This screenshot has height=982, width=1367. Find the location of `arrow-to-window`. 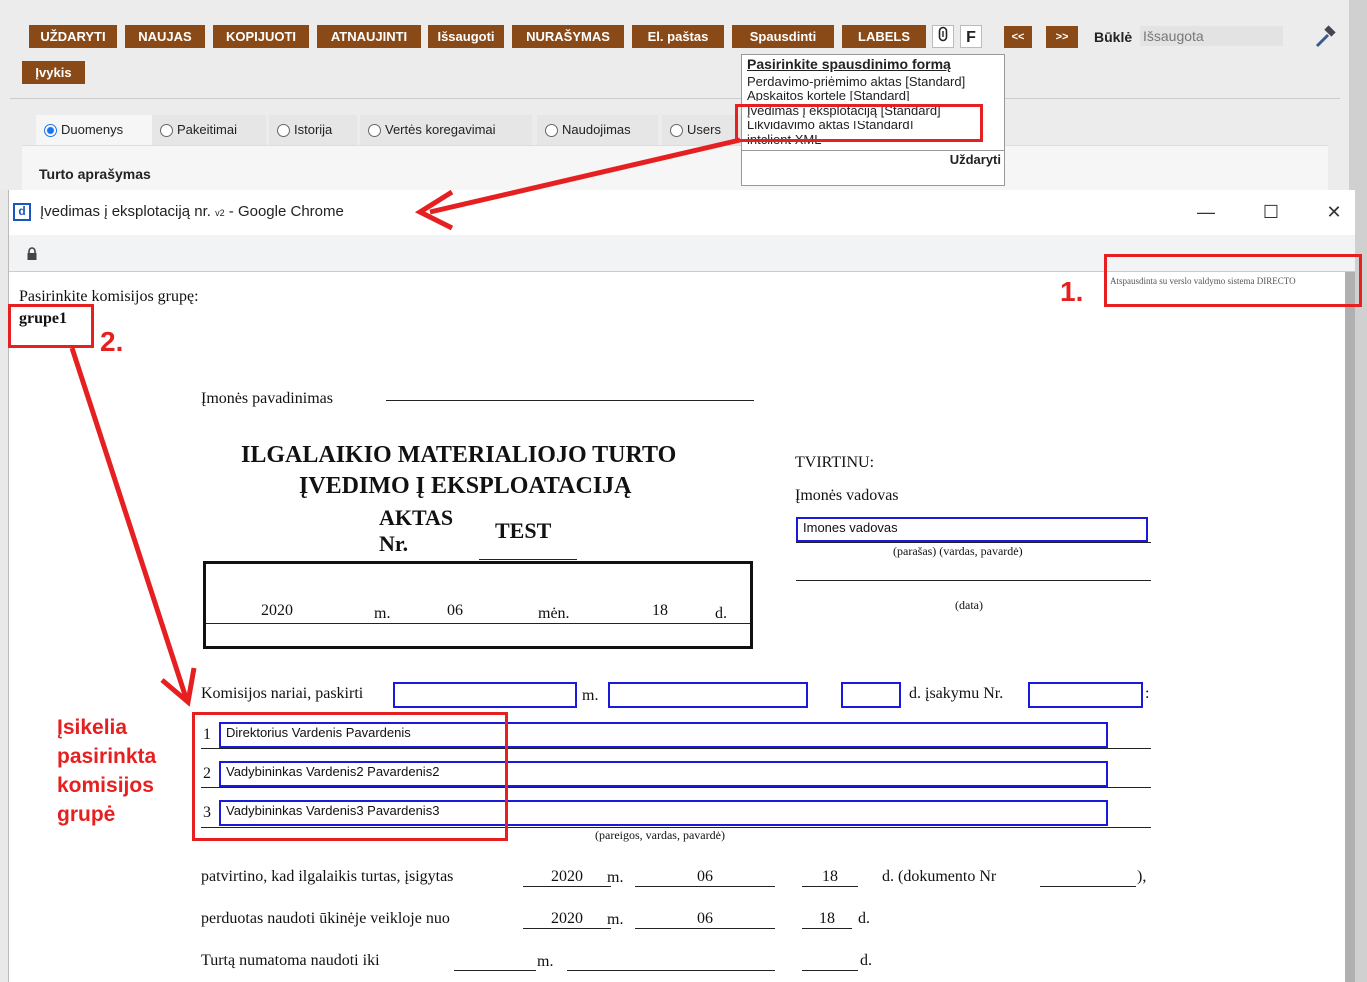

arrow-to-window is located at coordinates (585, 176).